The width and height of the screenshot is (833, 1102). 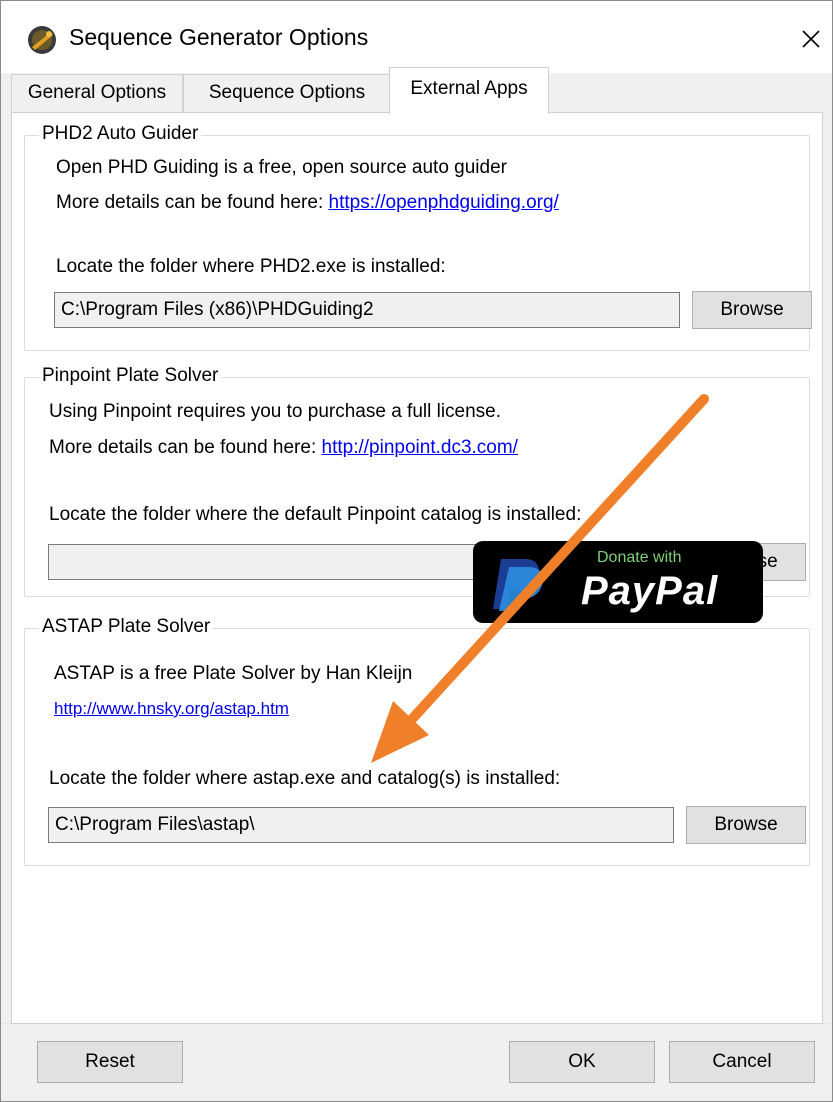 I want to click on reset-button: Reset, so click(x=110, y=1062).